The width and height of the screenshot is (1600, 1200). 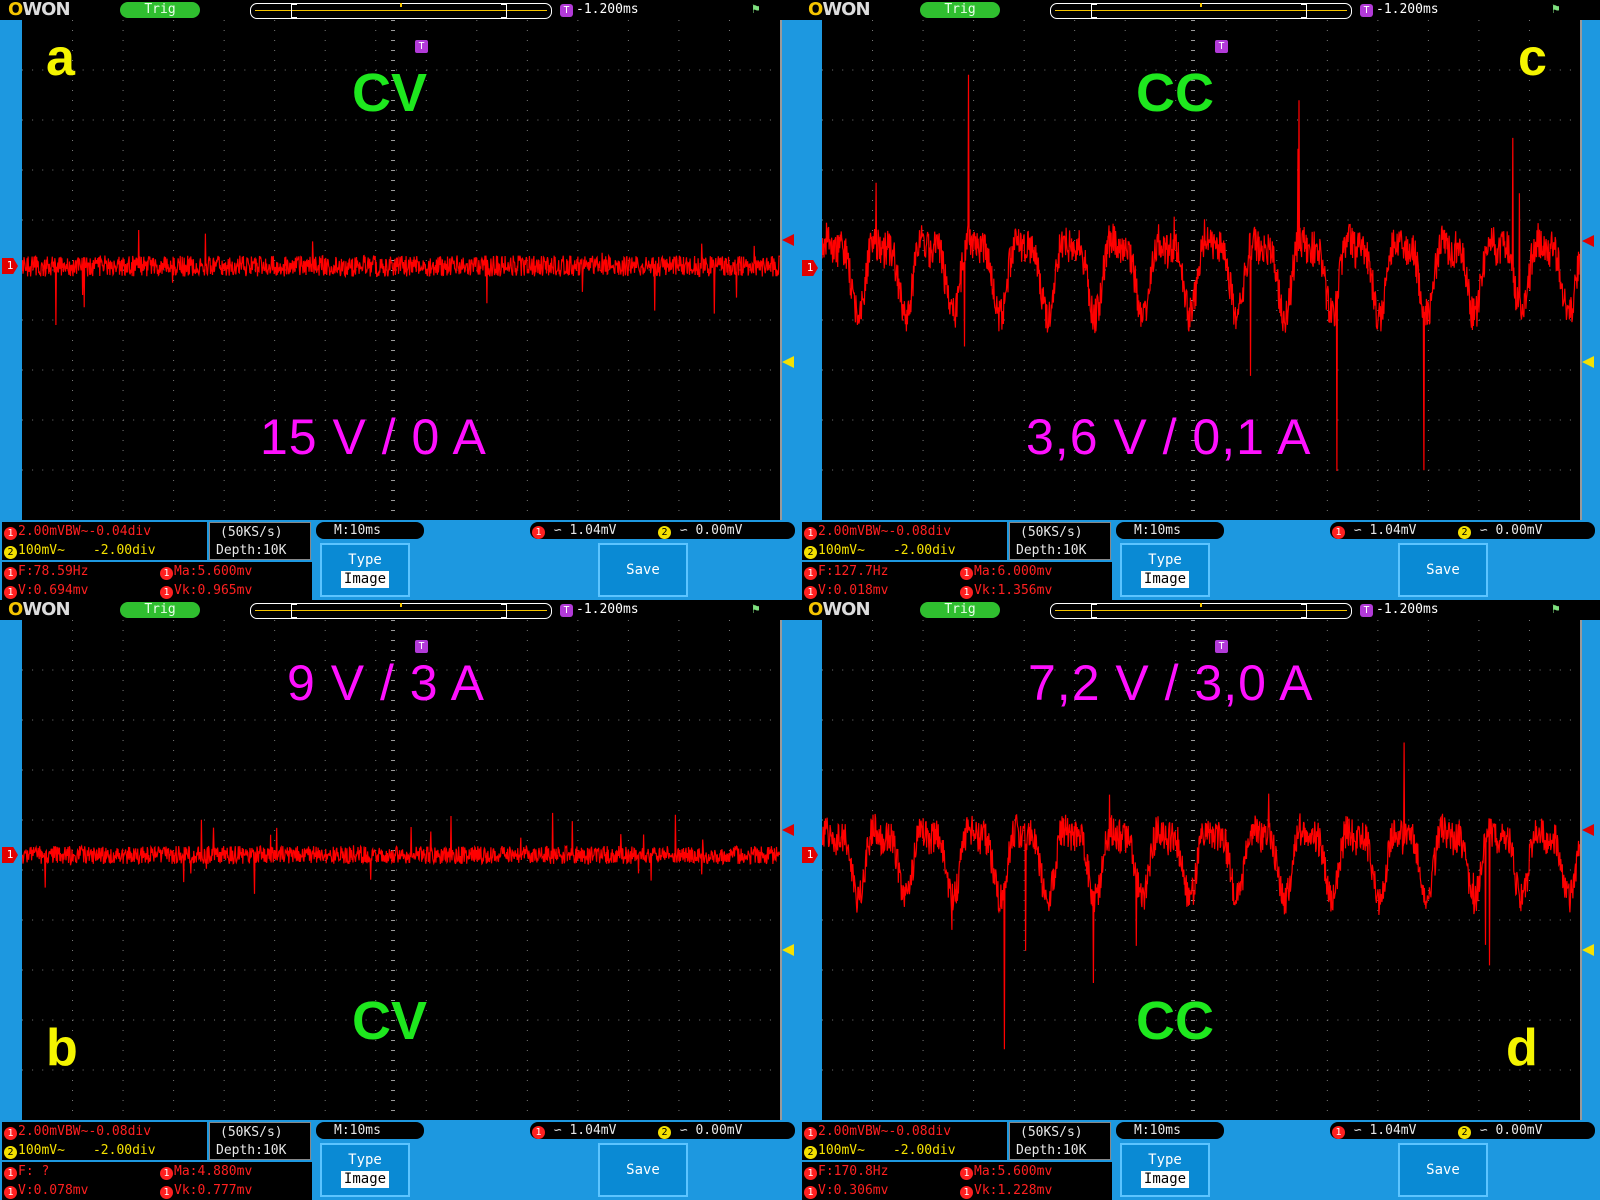 What do you see at coordinates (53, 571) in the screenshot?
I see `frequency-measurement: F:78.59Hz` at bounding box center [53, 571].